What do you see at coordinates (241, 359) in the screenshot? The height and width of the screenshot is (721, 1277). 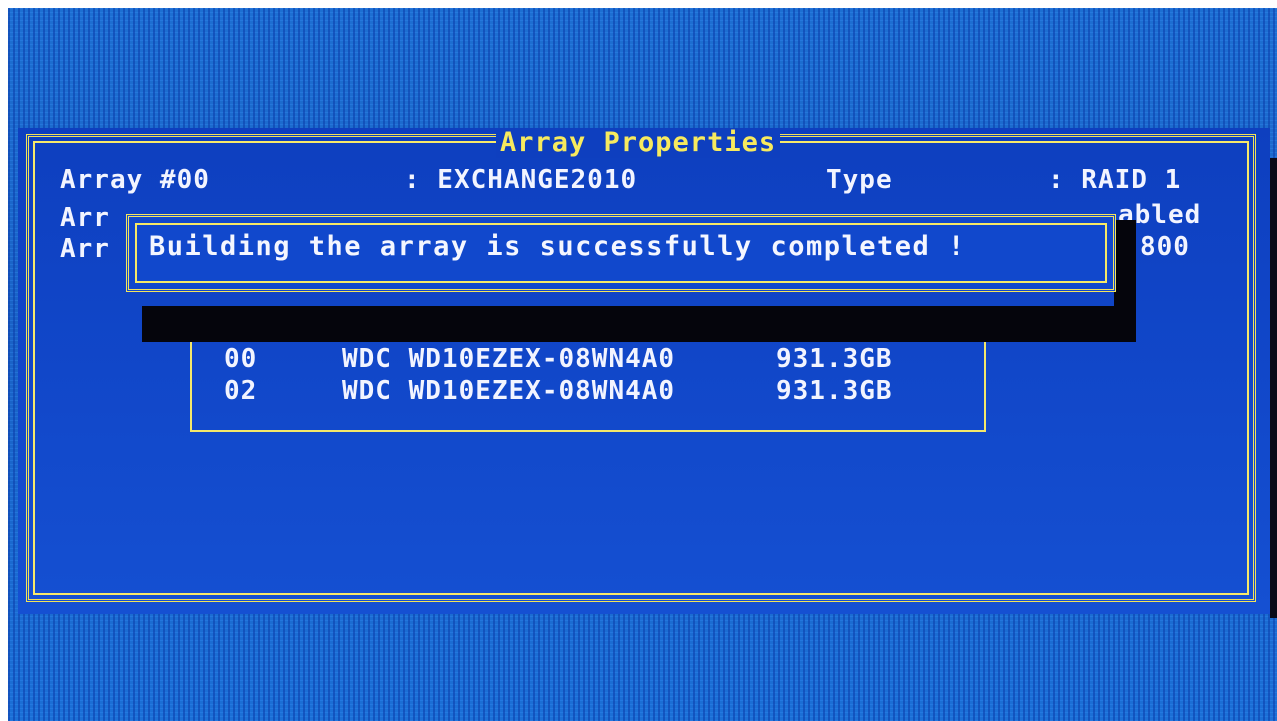 I see `drive-port: 00` at bounding box center [241, 359].